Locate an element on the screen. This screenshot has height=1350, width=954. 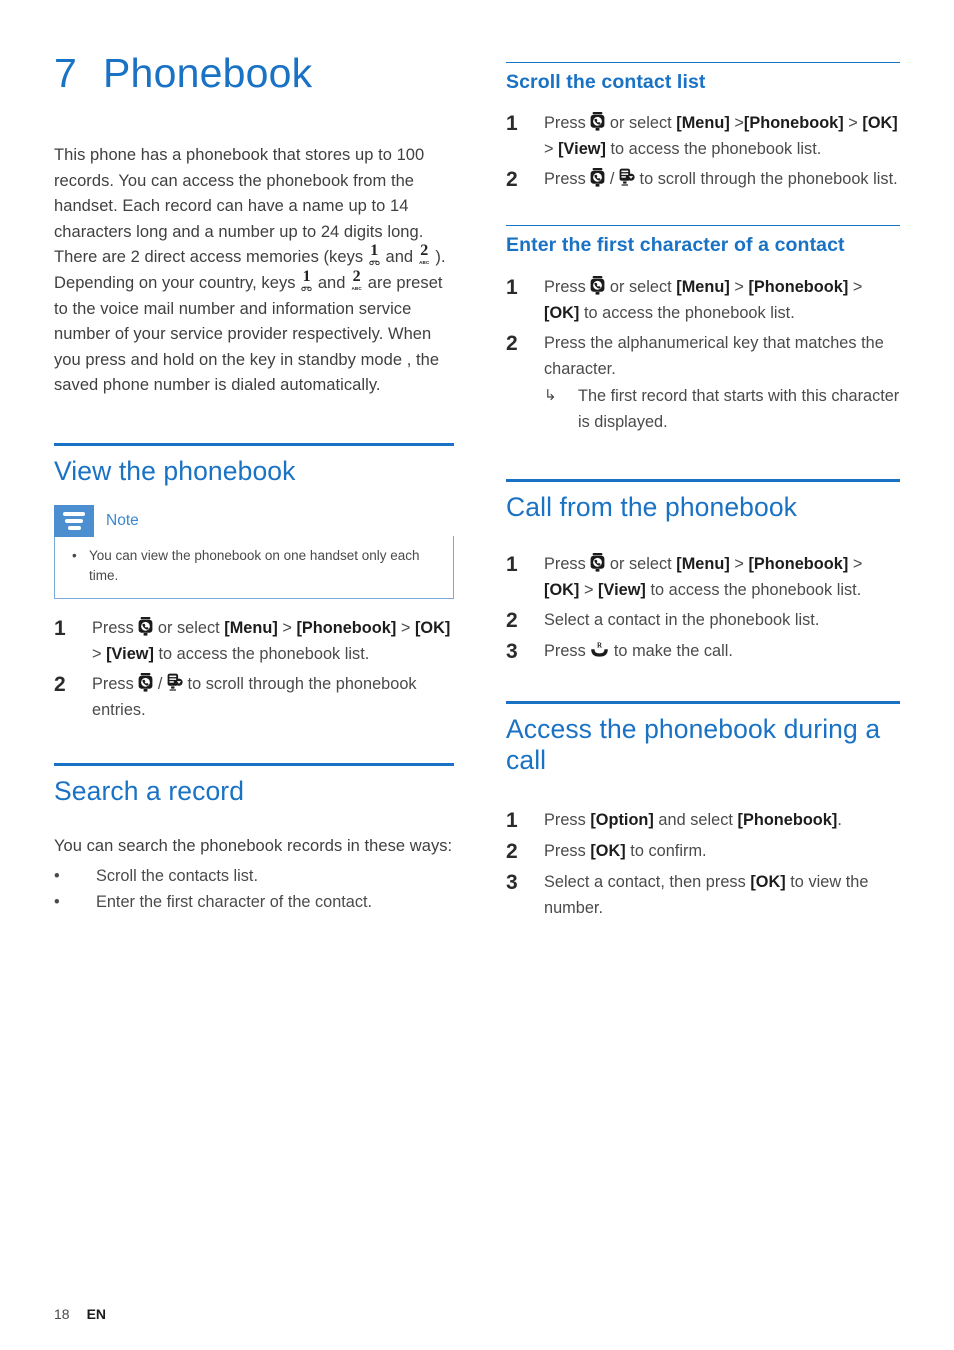
step-text: Select a contact in the phonebook list. is located at coordinates (682, 620).